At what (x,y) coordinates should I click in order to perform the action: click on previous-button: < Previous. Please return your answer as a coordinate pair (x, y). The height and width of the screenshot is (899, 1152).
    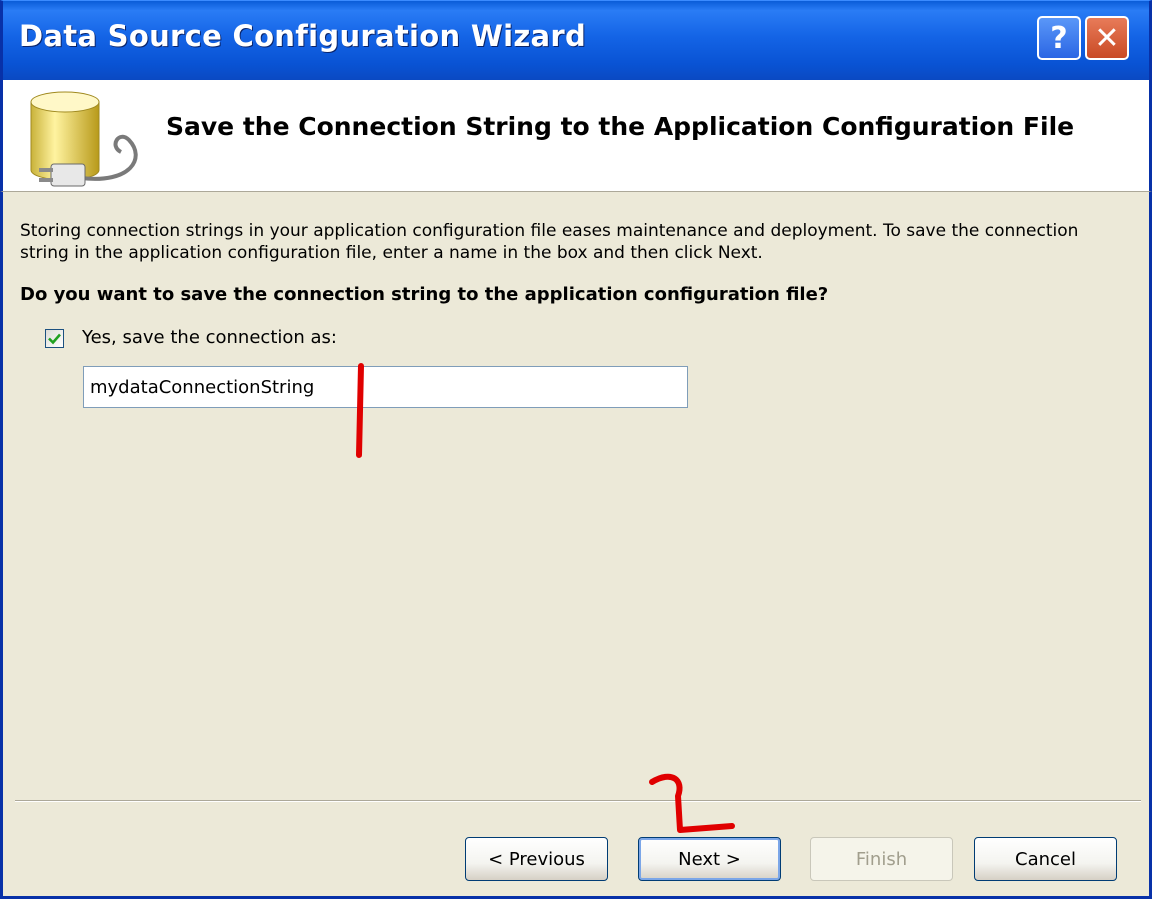
    Looking at the image, I should click on (536, 859).